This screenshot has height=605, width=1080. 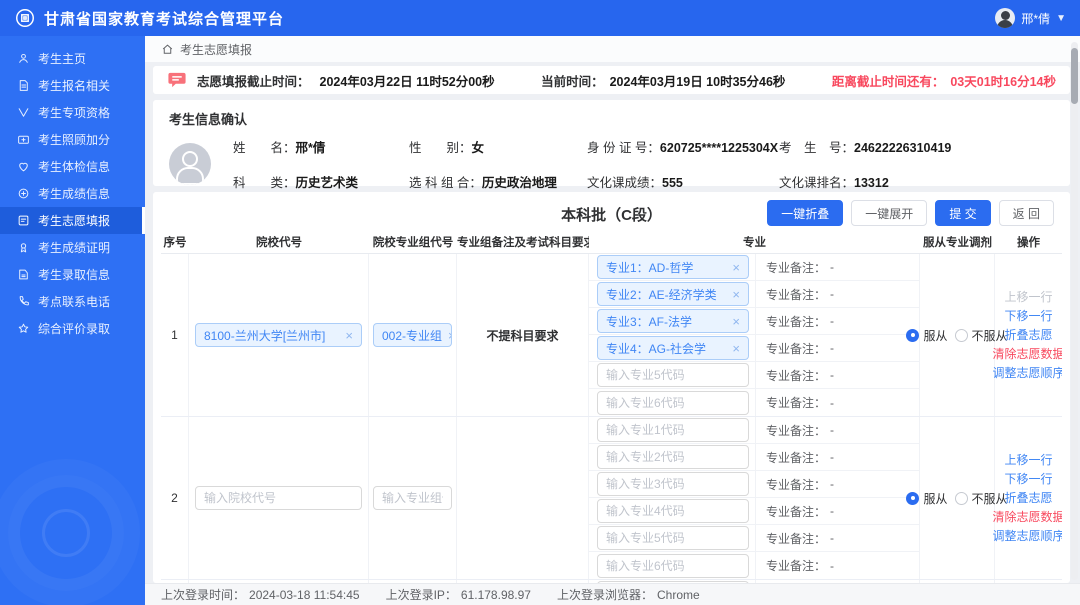 I want to click on row-index: 2, so click(x=175, y=498).